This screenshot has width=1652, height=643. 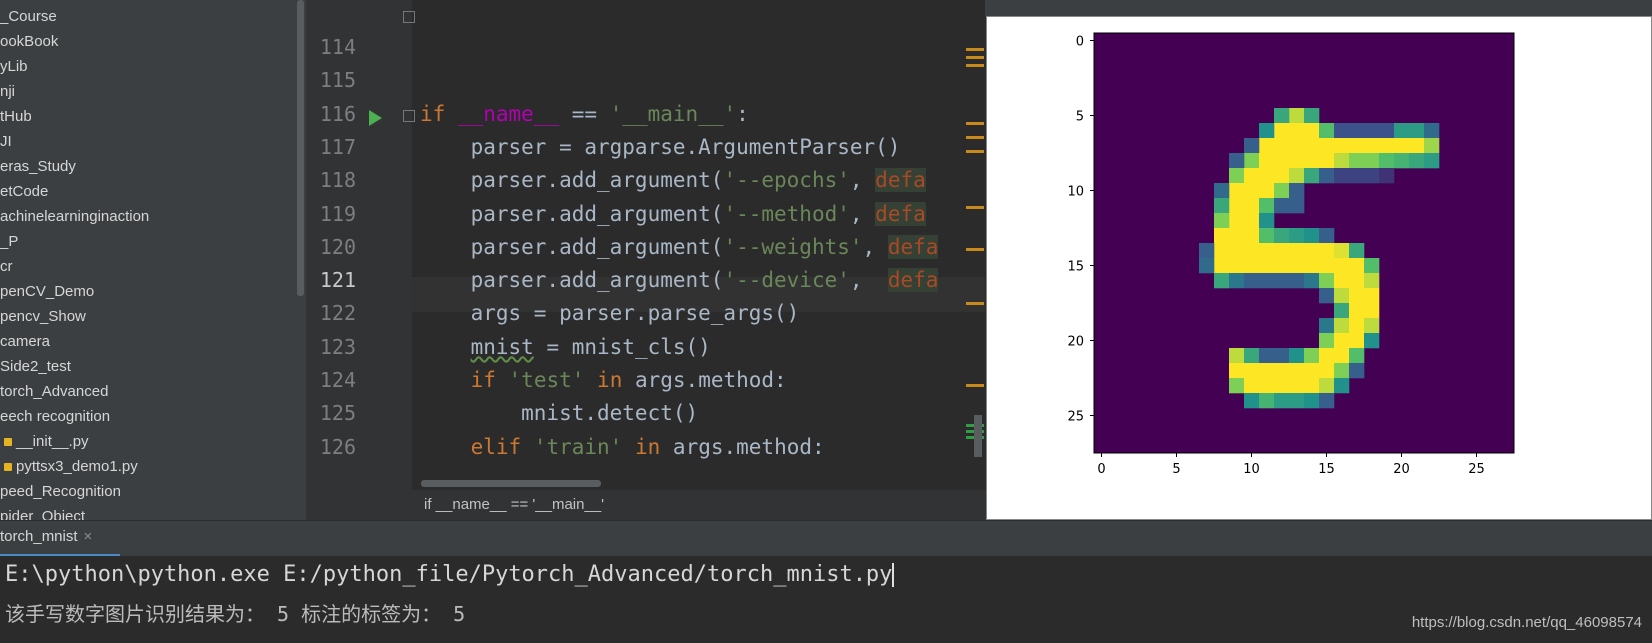 I want to click on sidebar-item-label: cr, so click(x=6, y=266).